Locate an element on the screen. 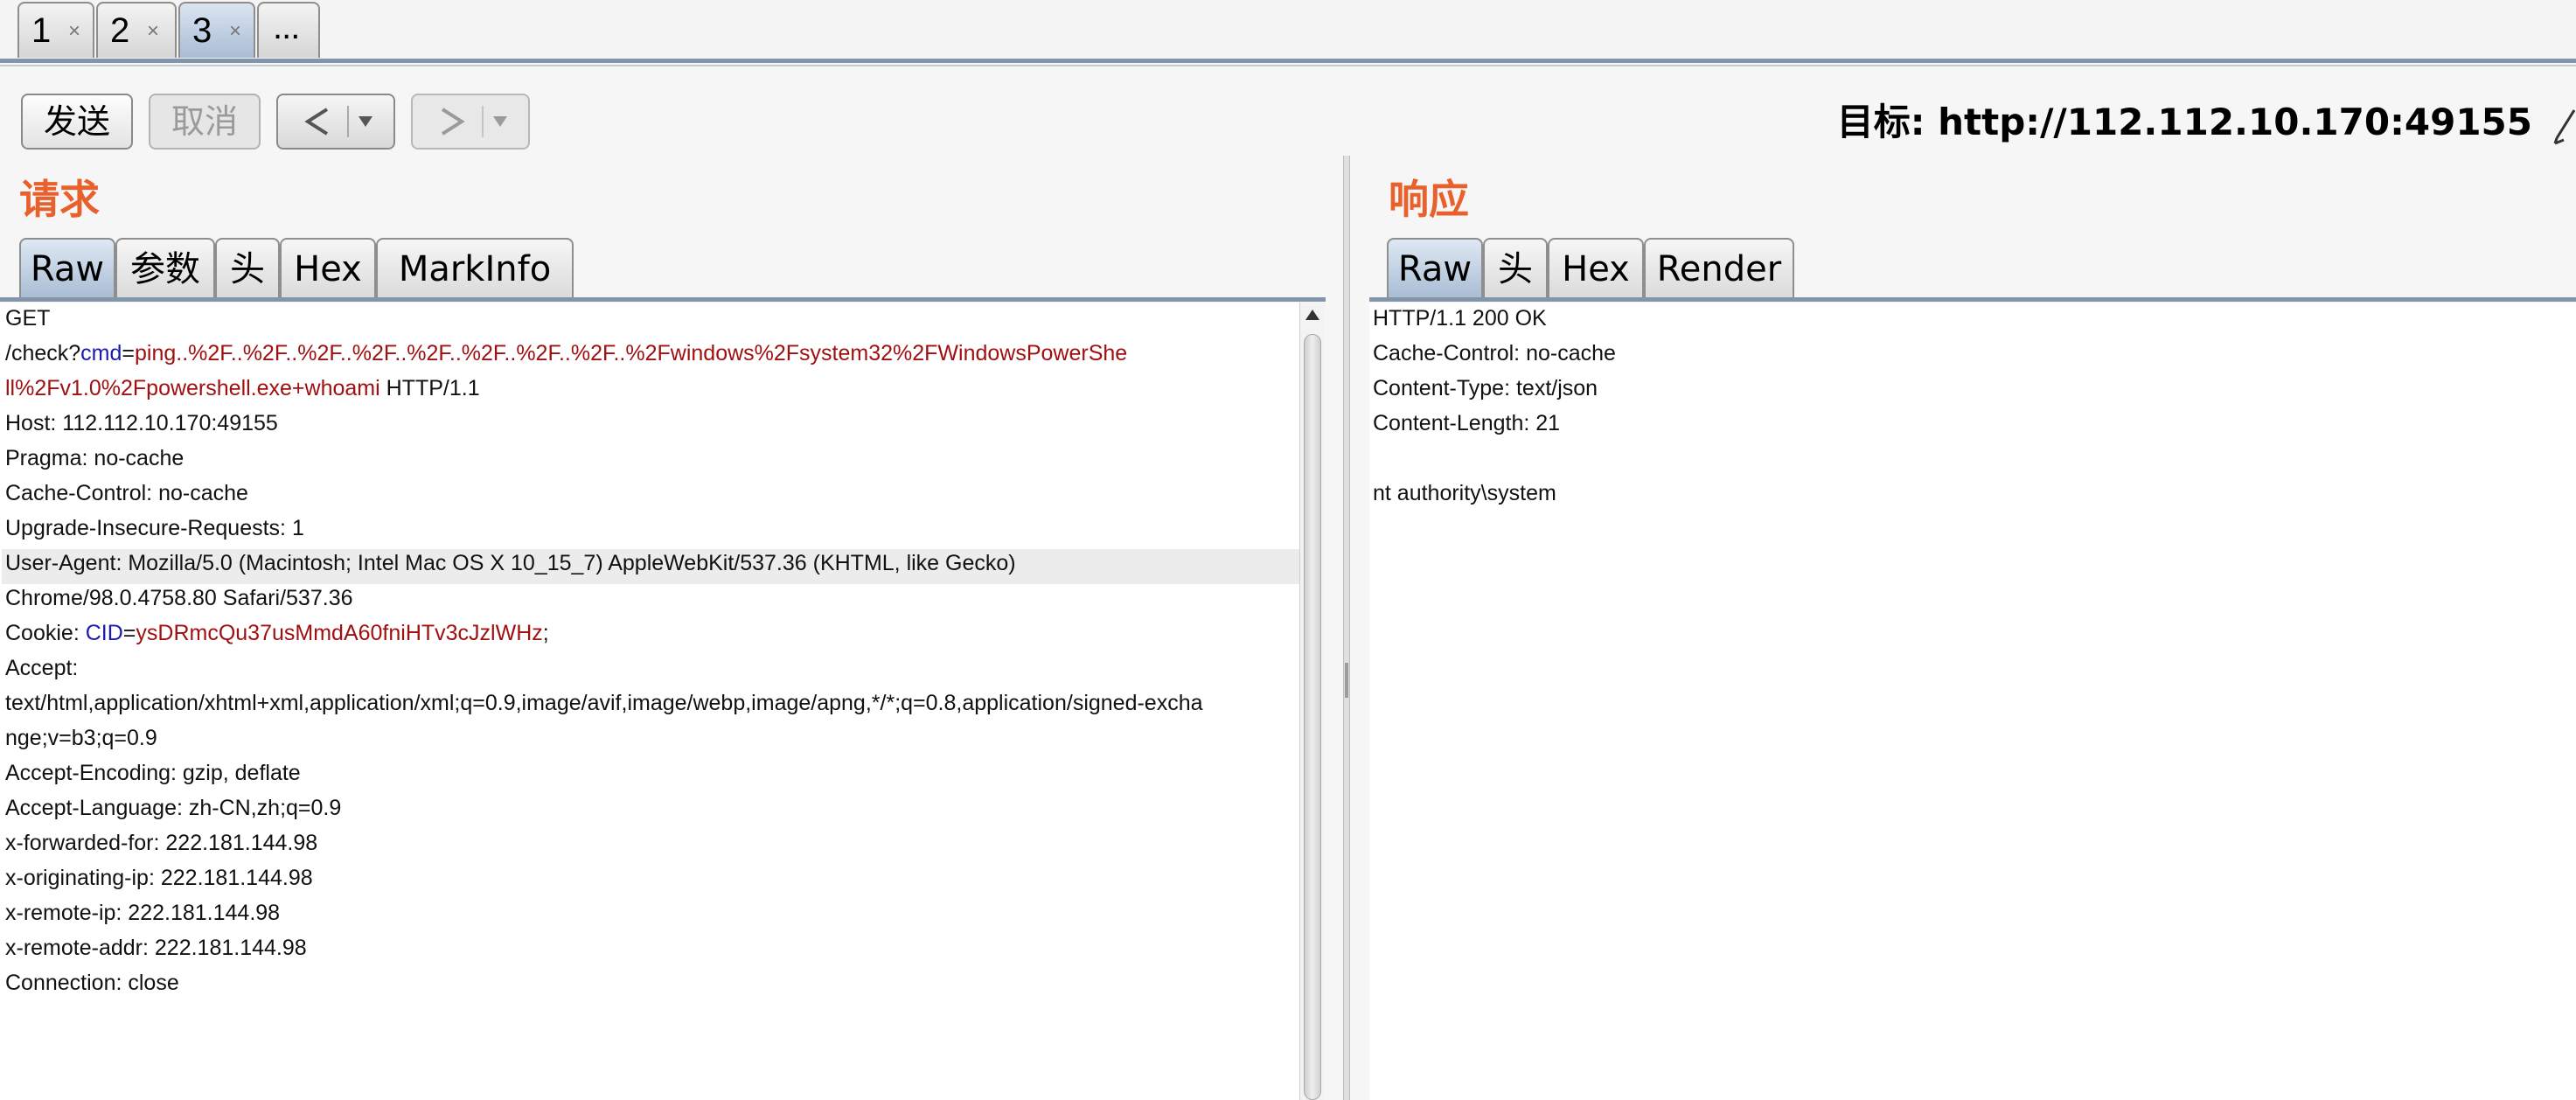 Image resolution: width=2576 pixels, height=1100 pixels. request-line: x-originating-ip: 222.181.144.98 is located at coordinates (159, 877).